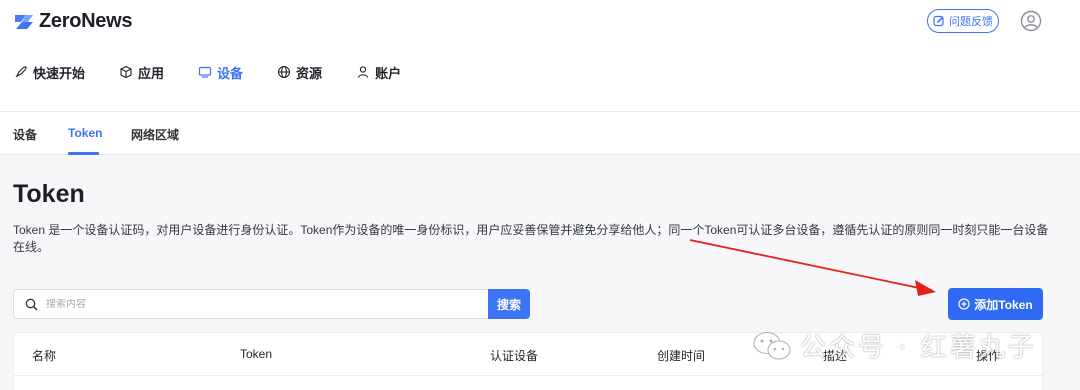  What do you see at coordinates (284, 72) in the screenshot?
I see `globe-icon` at bounding box center [284, 72].